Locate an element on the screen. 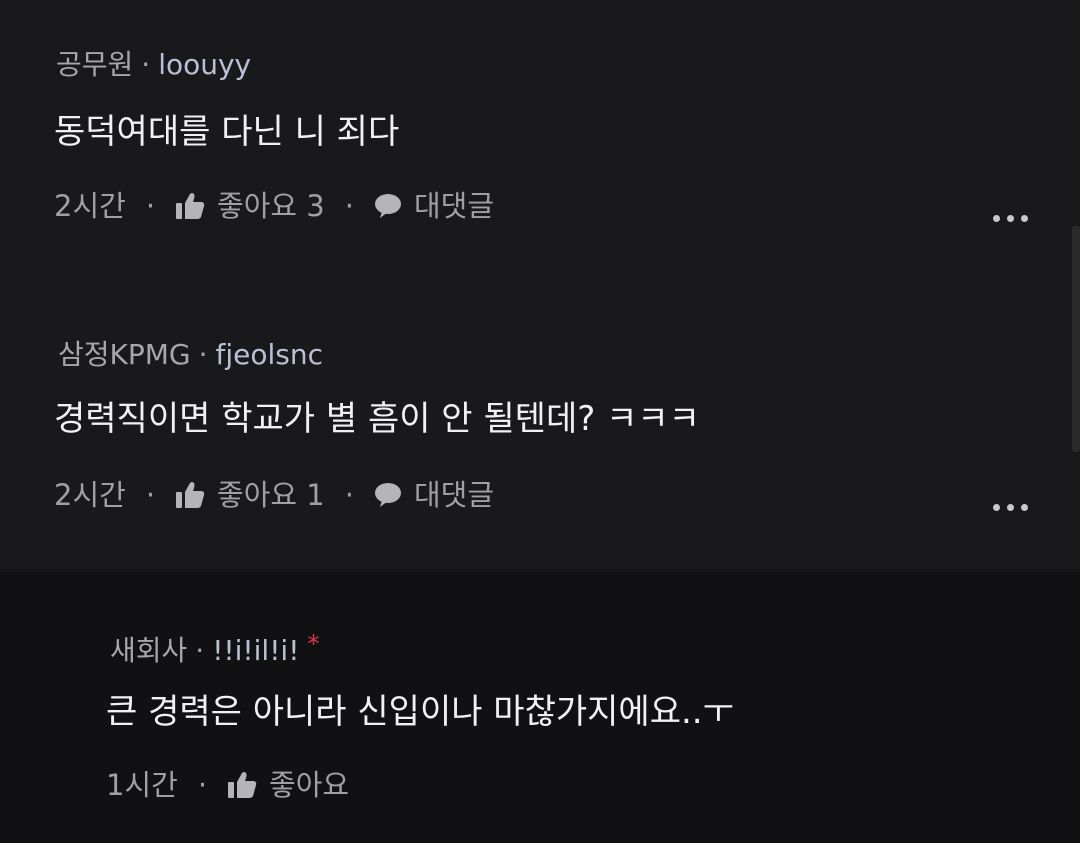 This screenshot has width=1080, height=843. comment-author: 공무원 · loouyy is located at coordinates (153, 65).